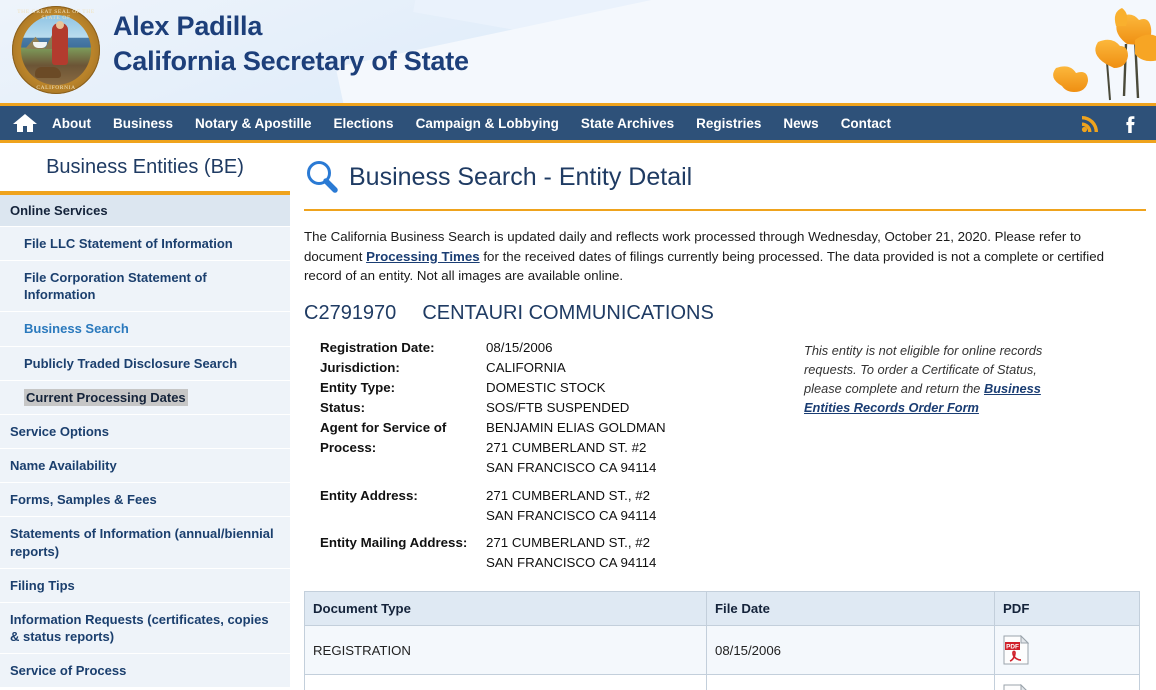  Describe the element at coordinates (850, 682) in the screenshot. I see `cell-file-date: 07/27/2009` at that location.